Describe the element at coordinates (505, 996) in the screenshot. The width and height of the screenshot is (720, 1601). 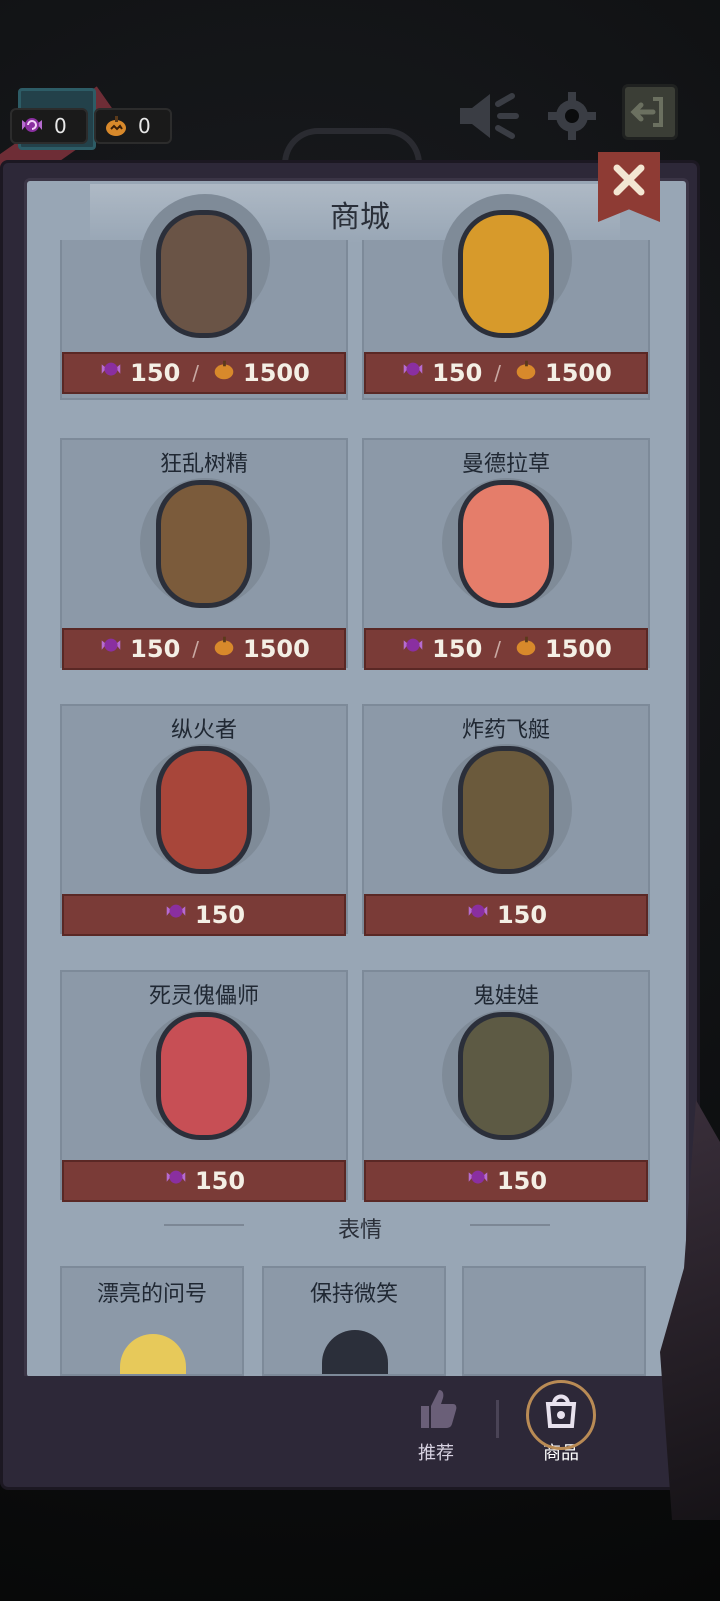
I see `character-name: 鬼娃娃` at that location.